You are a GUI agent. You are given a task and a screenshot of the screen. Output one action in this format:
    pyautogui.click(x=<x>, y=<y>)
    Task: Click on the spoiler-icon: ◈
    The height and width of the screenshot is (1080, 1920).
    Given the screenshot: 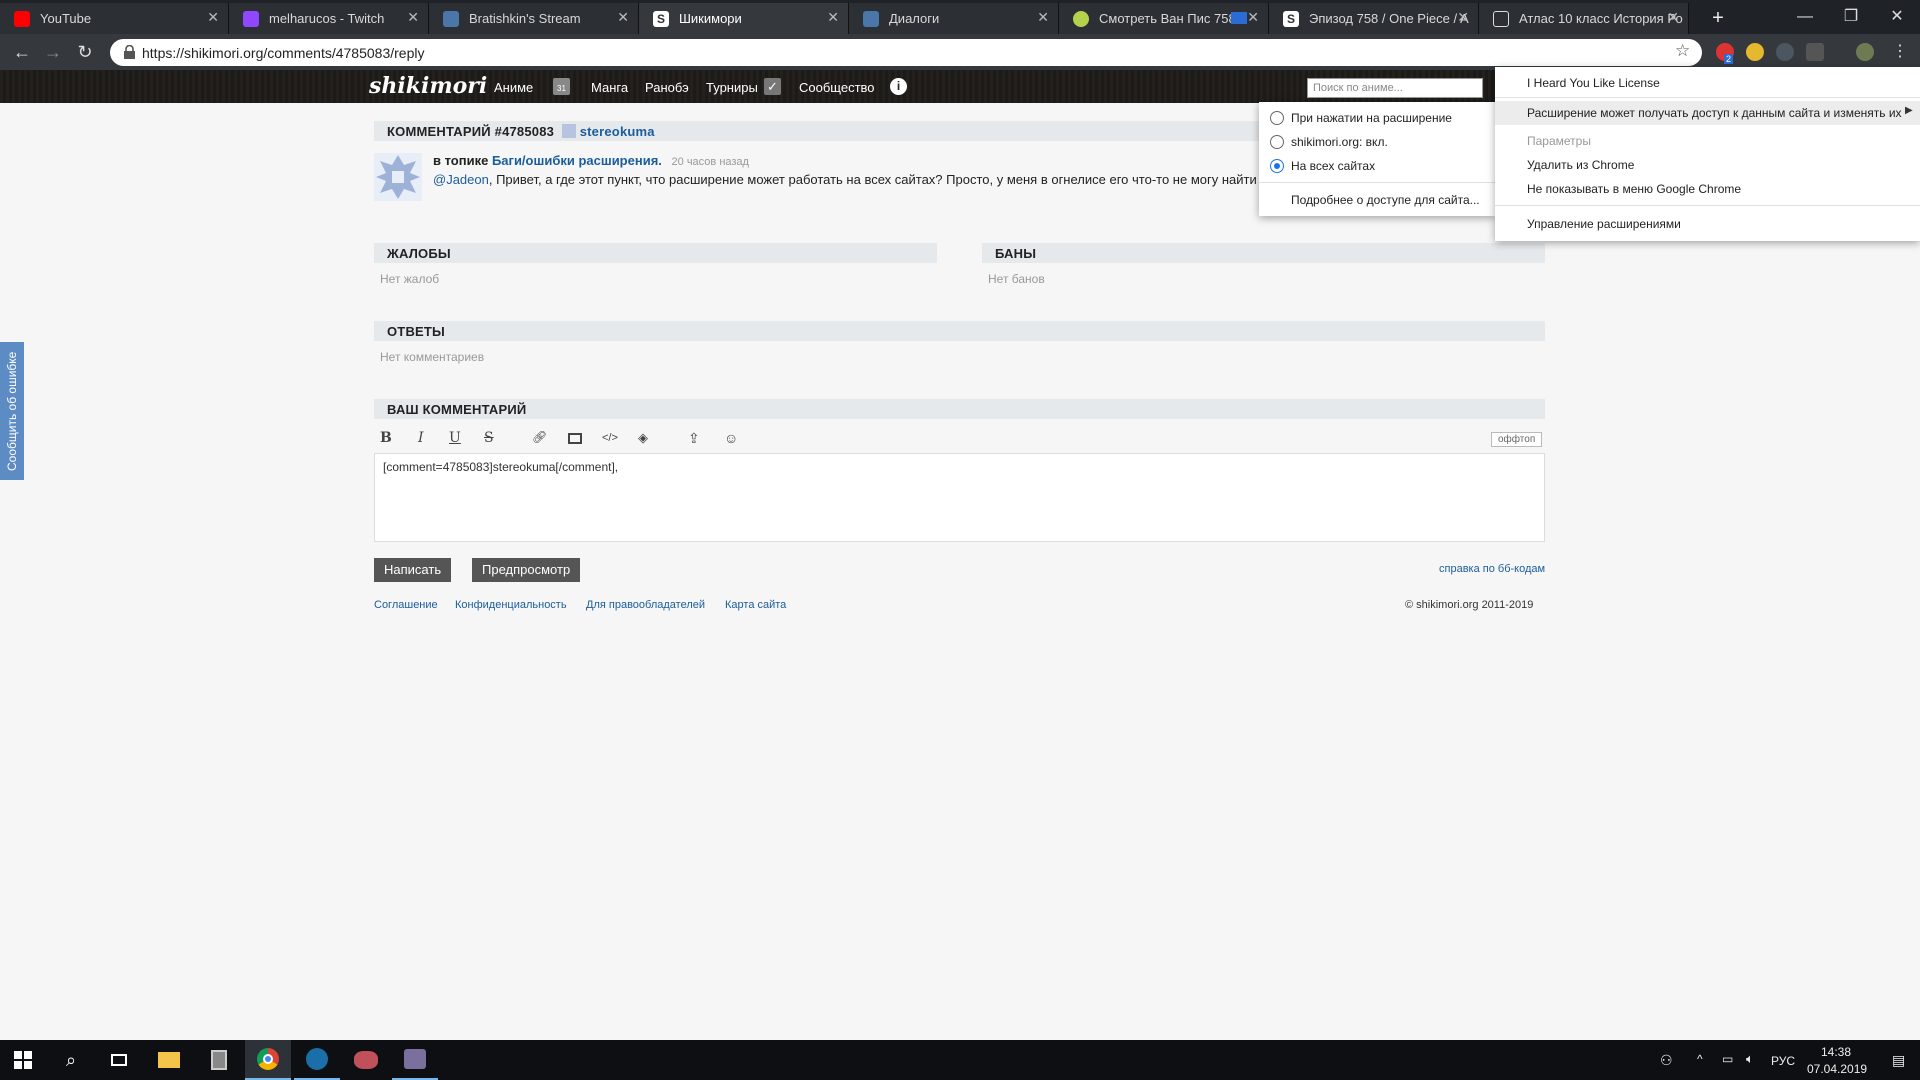 What is the action you would take?
    pyautogui.click(x=643, y=438)
    